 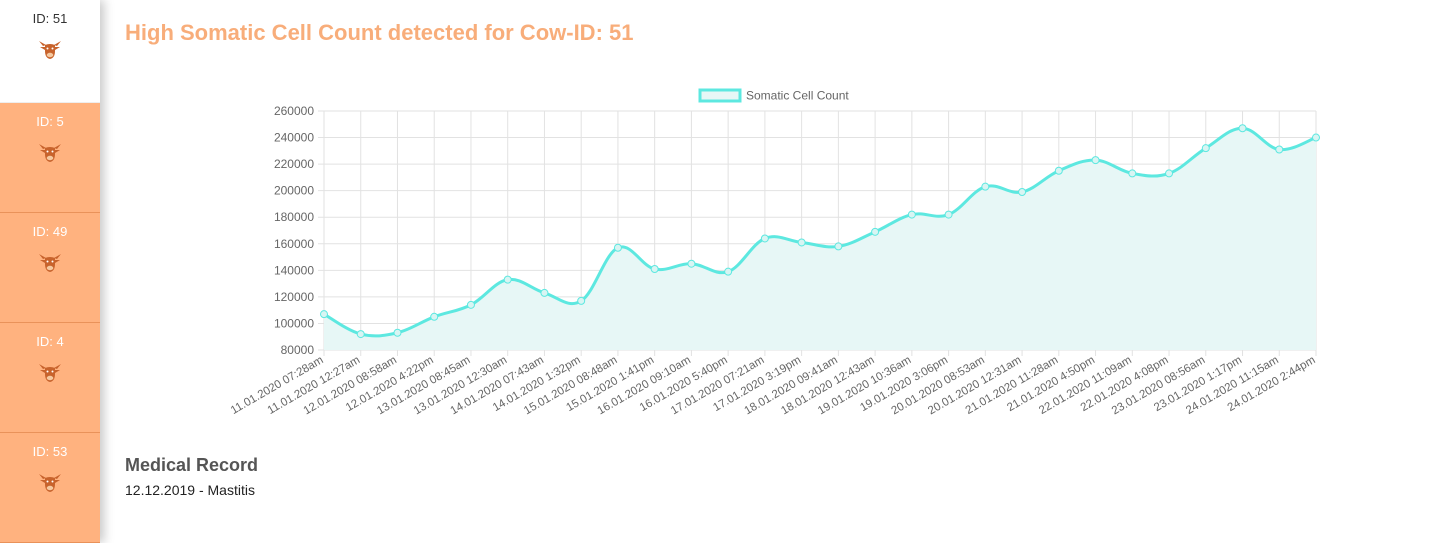 What do you see at coordinates (294, 138) in the screenshot?
I see `y-tick-label: 240000` at bounding box center [294, 138].